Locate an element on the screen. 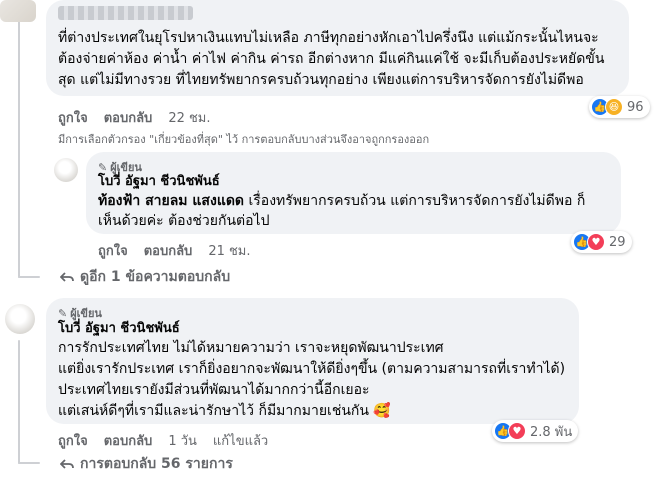  reply-author-name: โบวี่ อัฐมา ชีวนิชพันธ์ is located at coordinates (159, 182).